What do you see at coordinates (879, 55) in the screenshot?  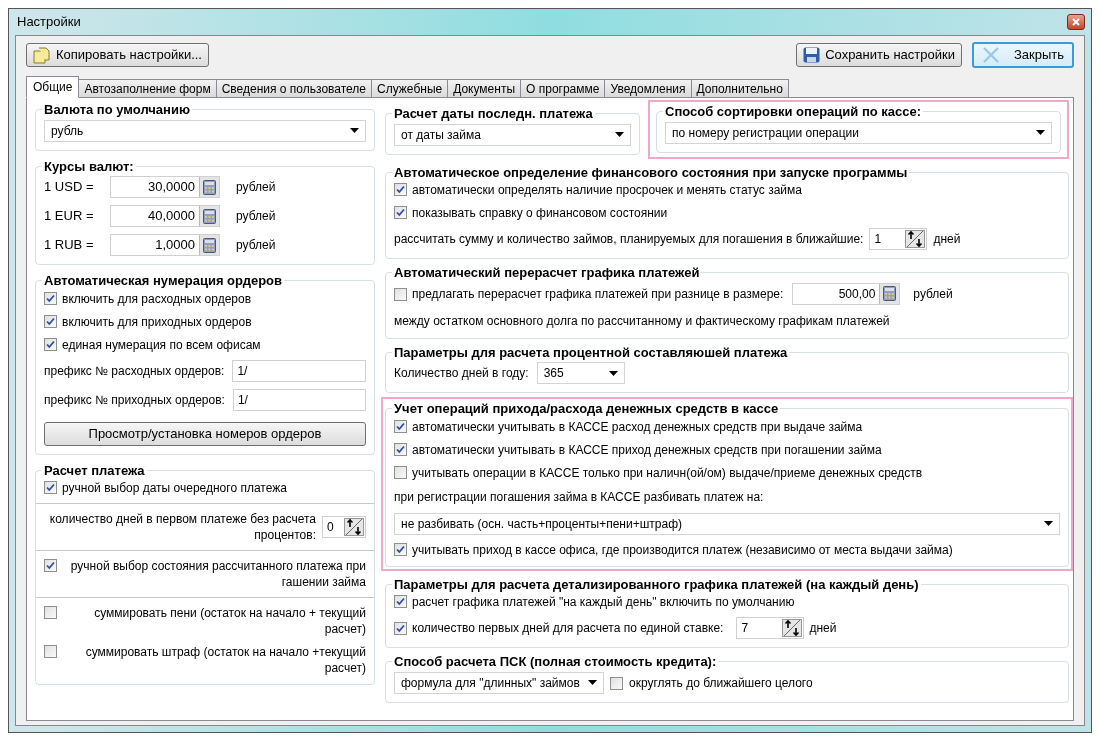 I see `save-settings-button: Сохранить настройки` at bounding box center [879, 55].